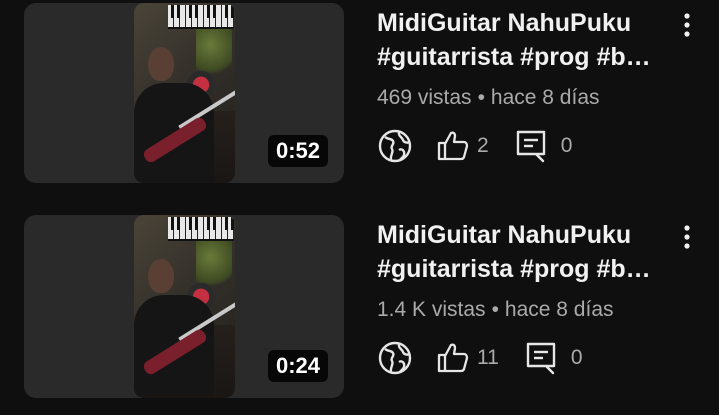 The width and height of the screenshot is (719, 415). I want to click on video-stats: 11 0, so click(527, 358).